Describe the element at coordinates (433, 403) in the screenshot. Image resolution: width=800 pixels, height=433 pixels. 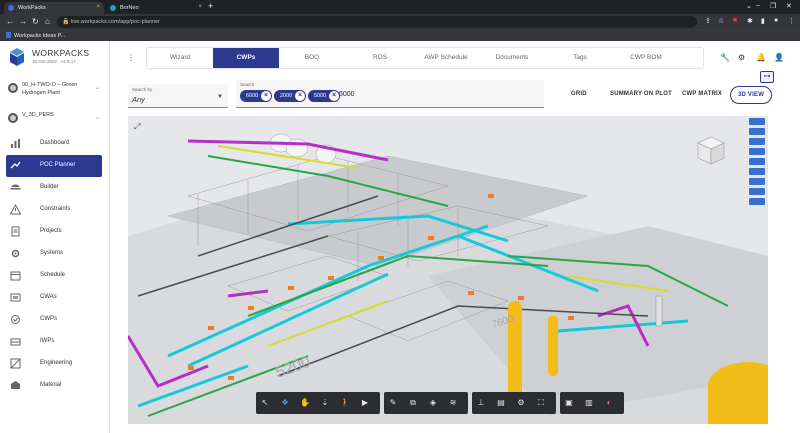
I see `explode-icon: ◈` at that location.